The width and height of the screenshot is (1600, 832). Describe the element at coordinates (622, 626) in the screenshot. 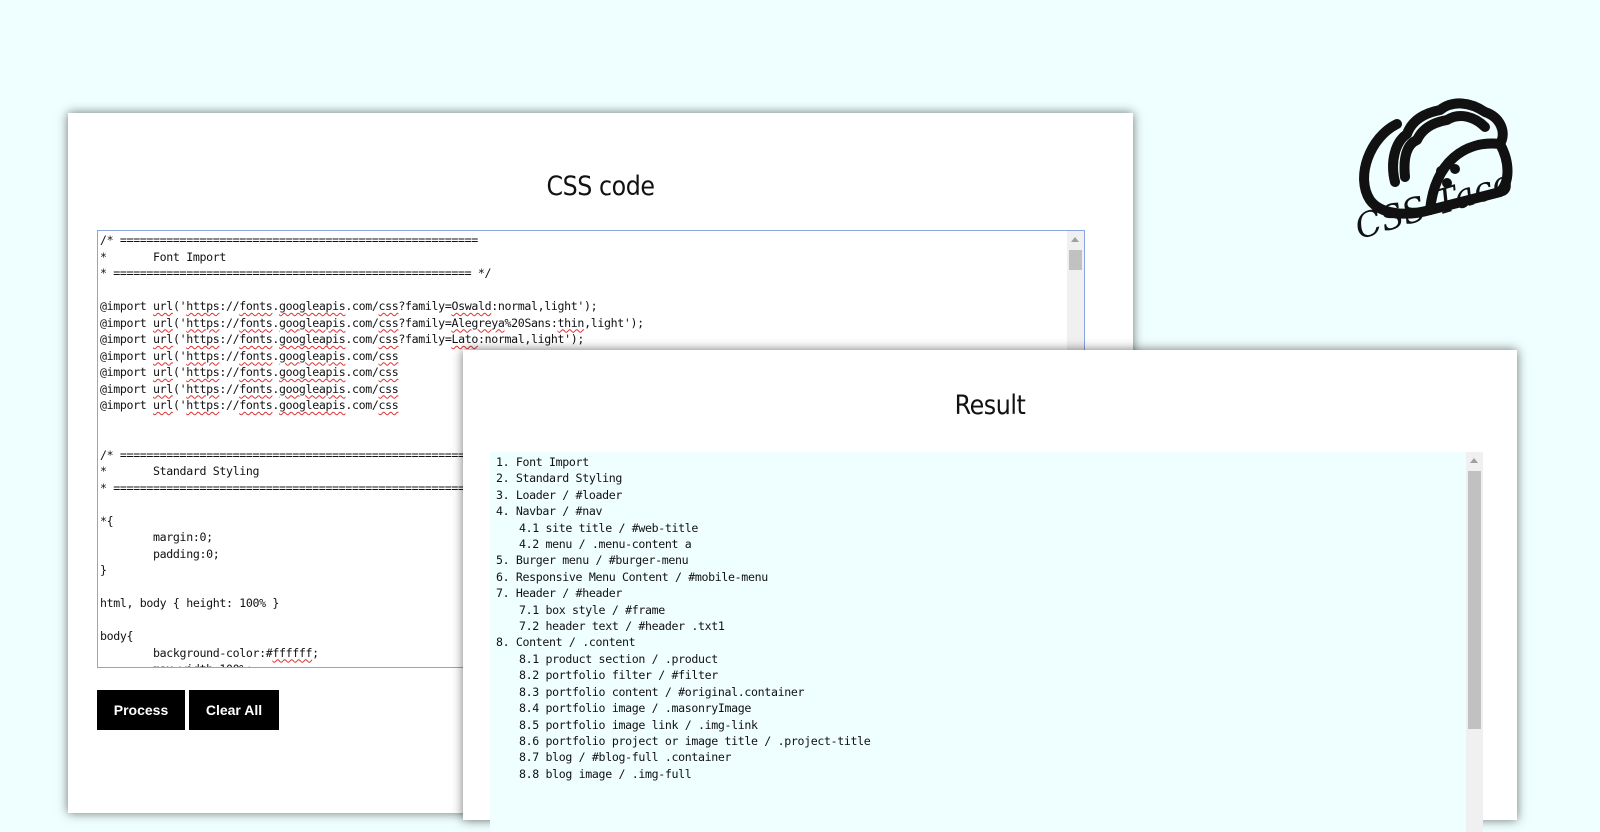

I see `result-item: 7.2 header text / #header .txt1` at that location.